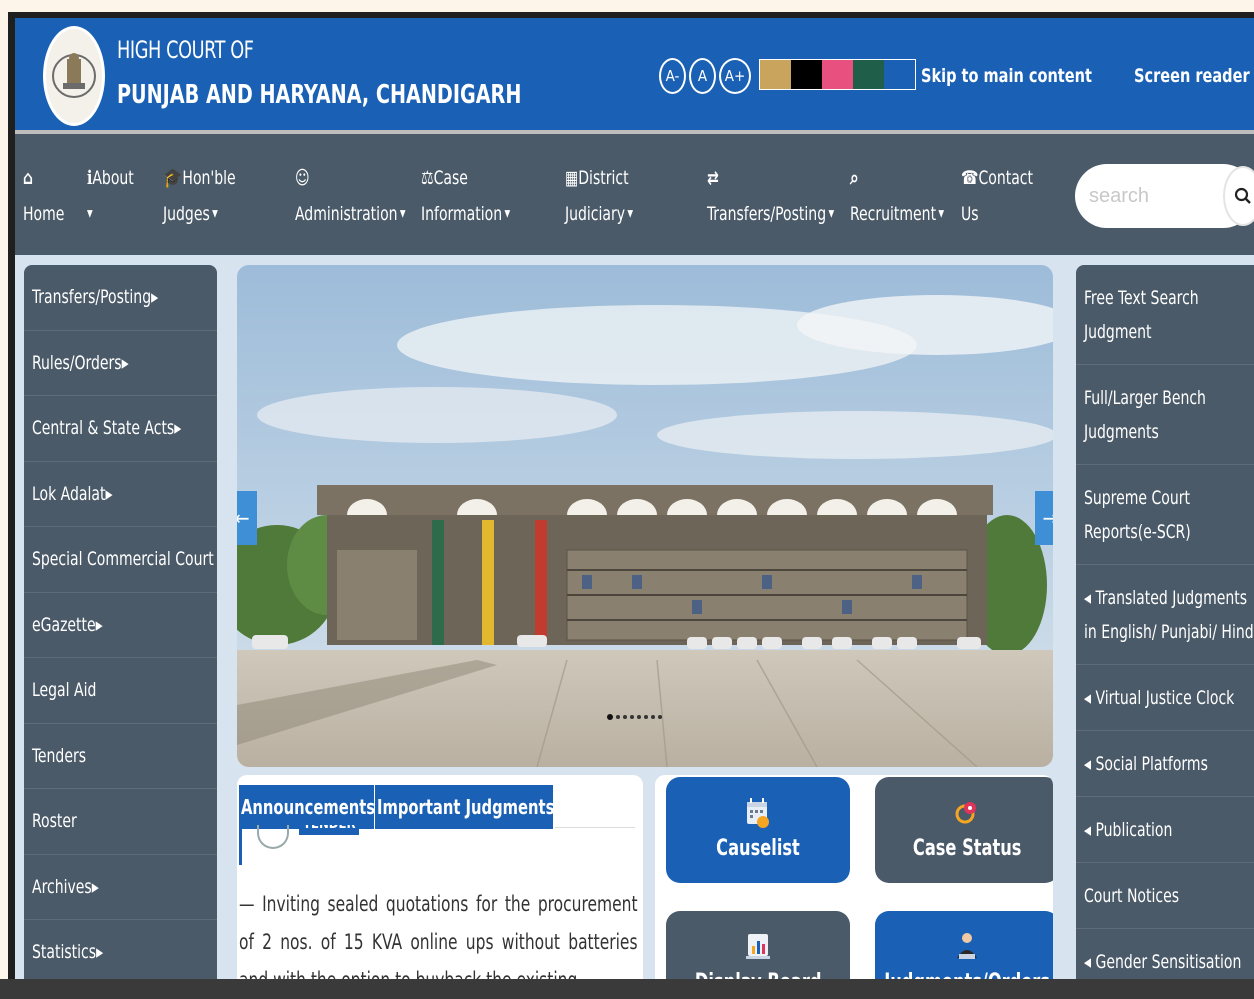  Describe the element at coordinates (120, 625) in the screenshot. I see `left-menu-item: eGazette▸` at that location.